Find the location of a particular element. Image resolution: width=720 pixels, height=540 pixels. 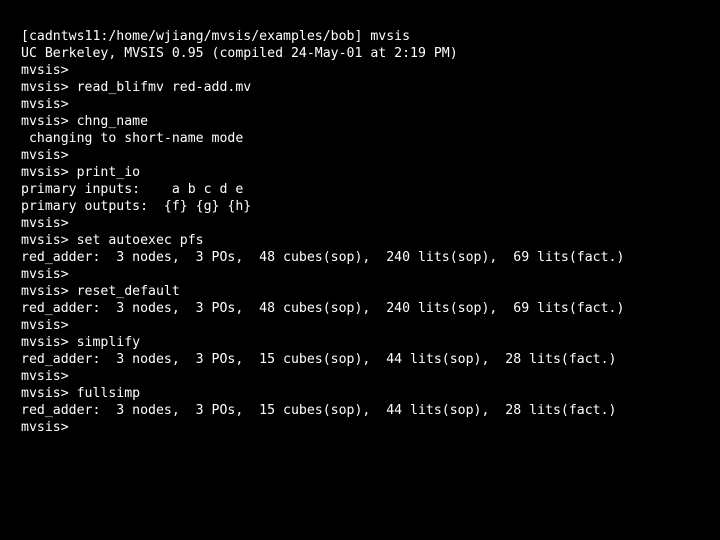

terminal-line: mvsis> chng_name is located at coordinates (85, 121).